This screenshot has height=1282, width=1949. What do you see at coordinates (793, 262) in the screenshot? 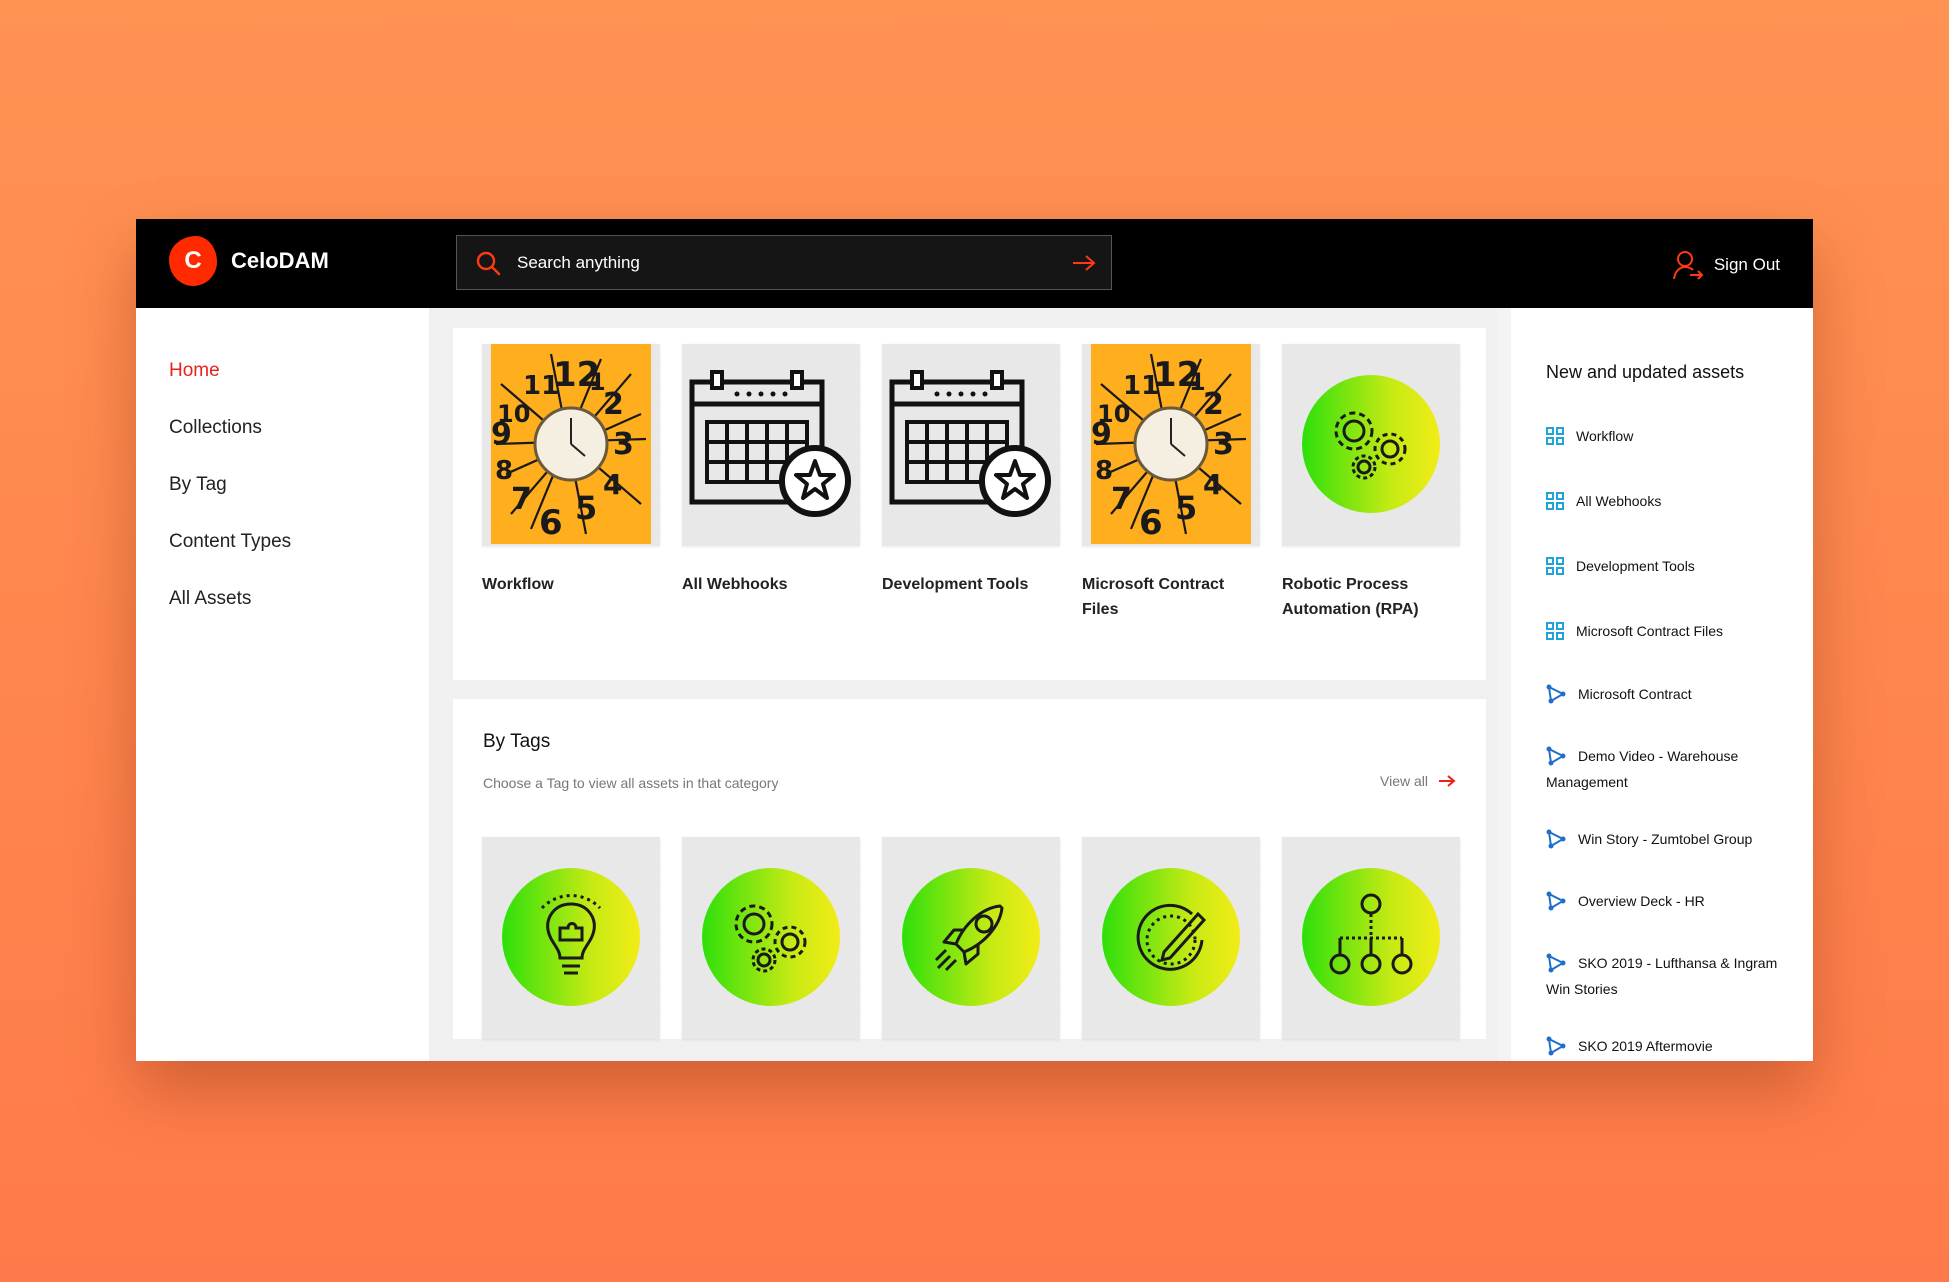
I see `search-input` at bounding box center [793, 262].